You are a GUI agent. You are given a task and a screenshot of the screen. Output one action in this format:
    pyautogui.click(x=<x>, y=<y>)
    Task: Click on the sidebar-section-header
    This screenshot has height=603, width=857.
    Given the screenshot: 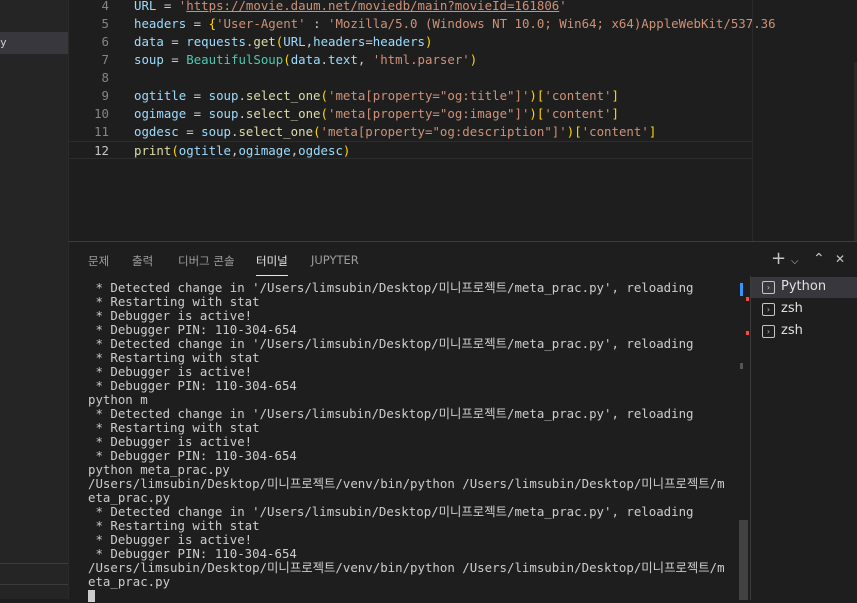 What is the action you would take?
    pyautogui.click(x=34, y=574)
    